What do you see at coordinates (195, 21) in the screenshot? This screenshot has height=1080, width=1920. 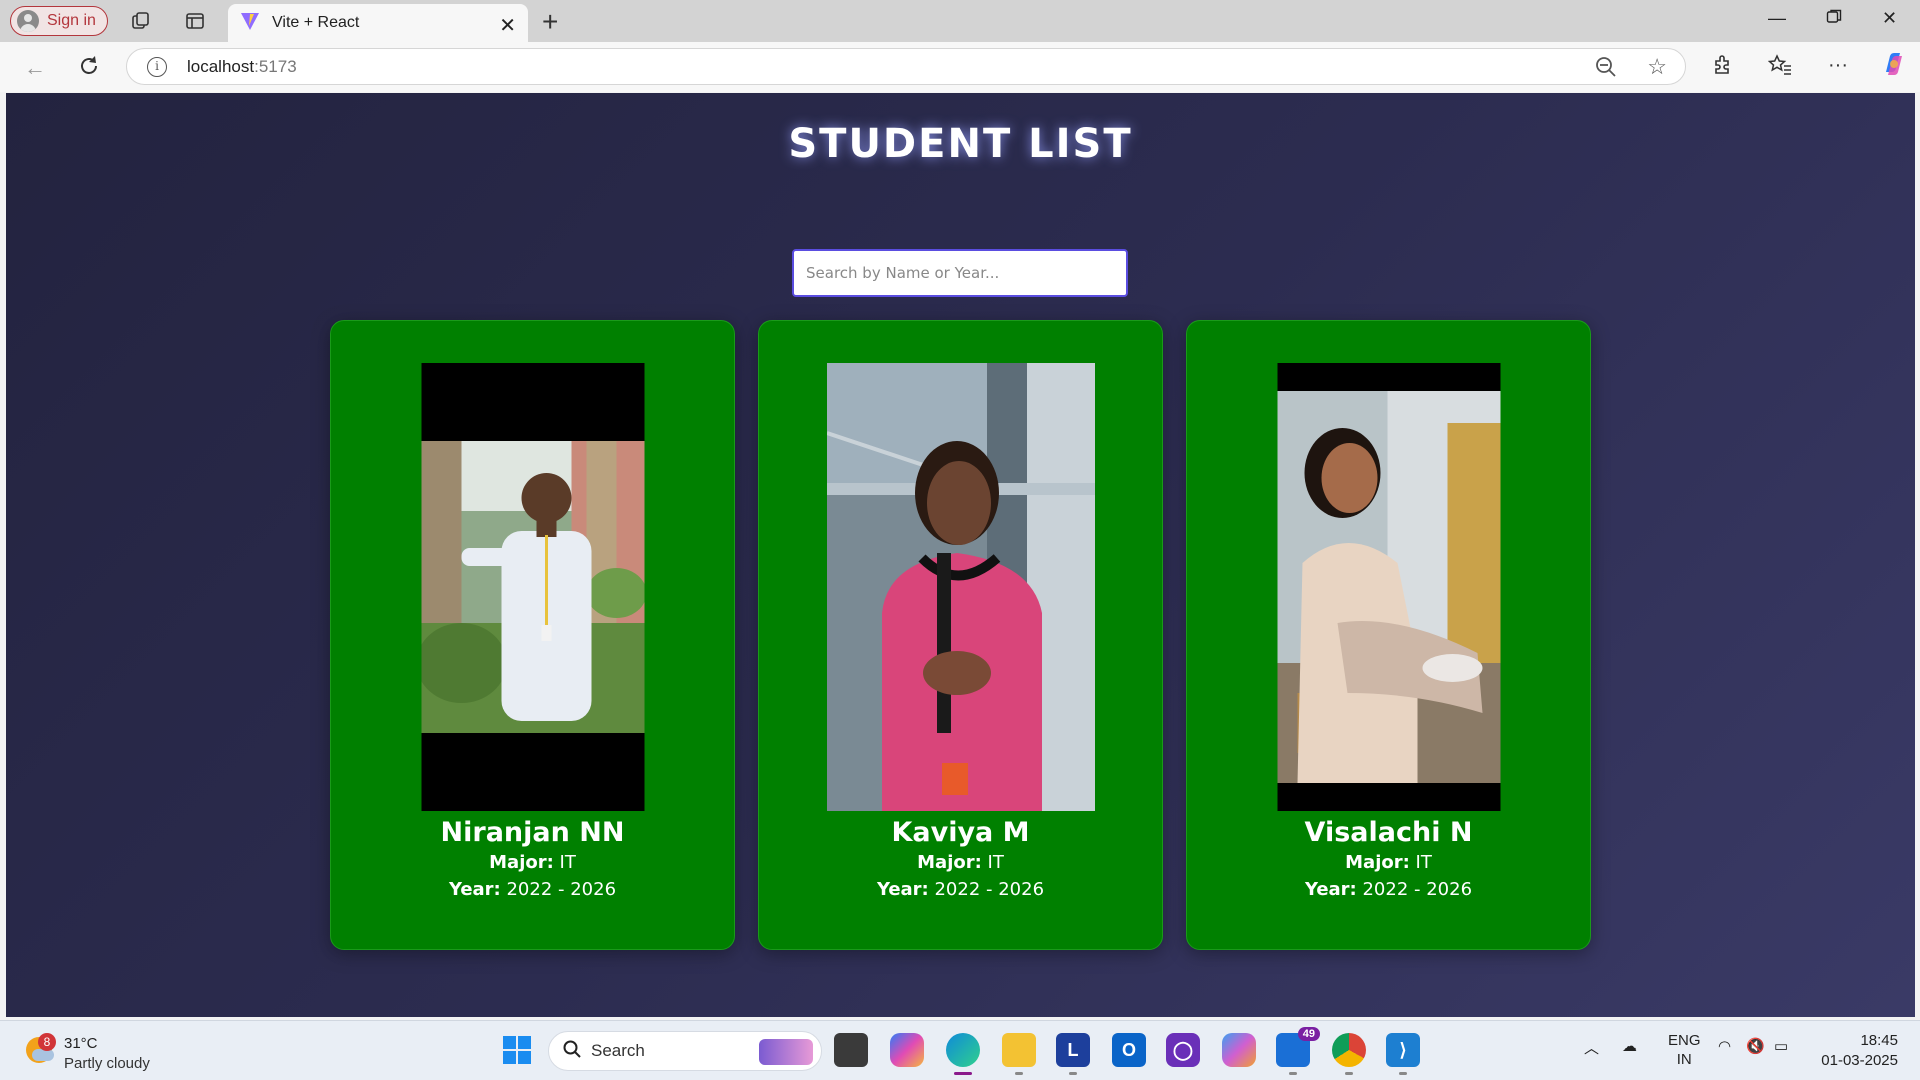 I see `tab-actions-icon` at bounding box center [195, 21].